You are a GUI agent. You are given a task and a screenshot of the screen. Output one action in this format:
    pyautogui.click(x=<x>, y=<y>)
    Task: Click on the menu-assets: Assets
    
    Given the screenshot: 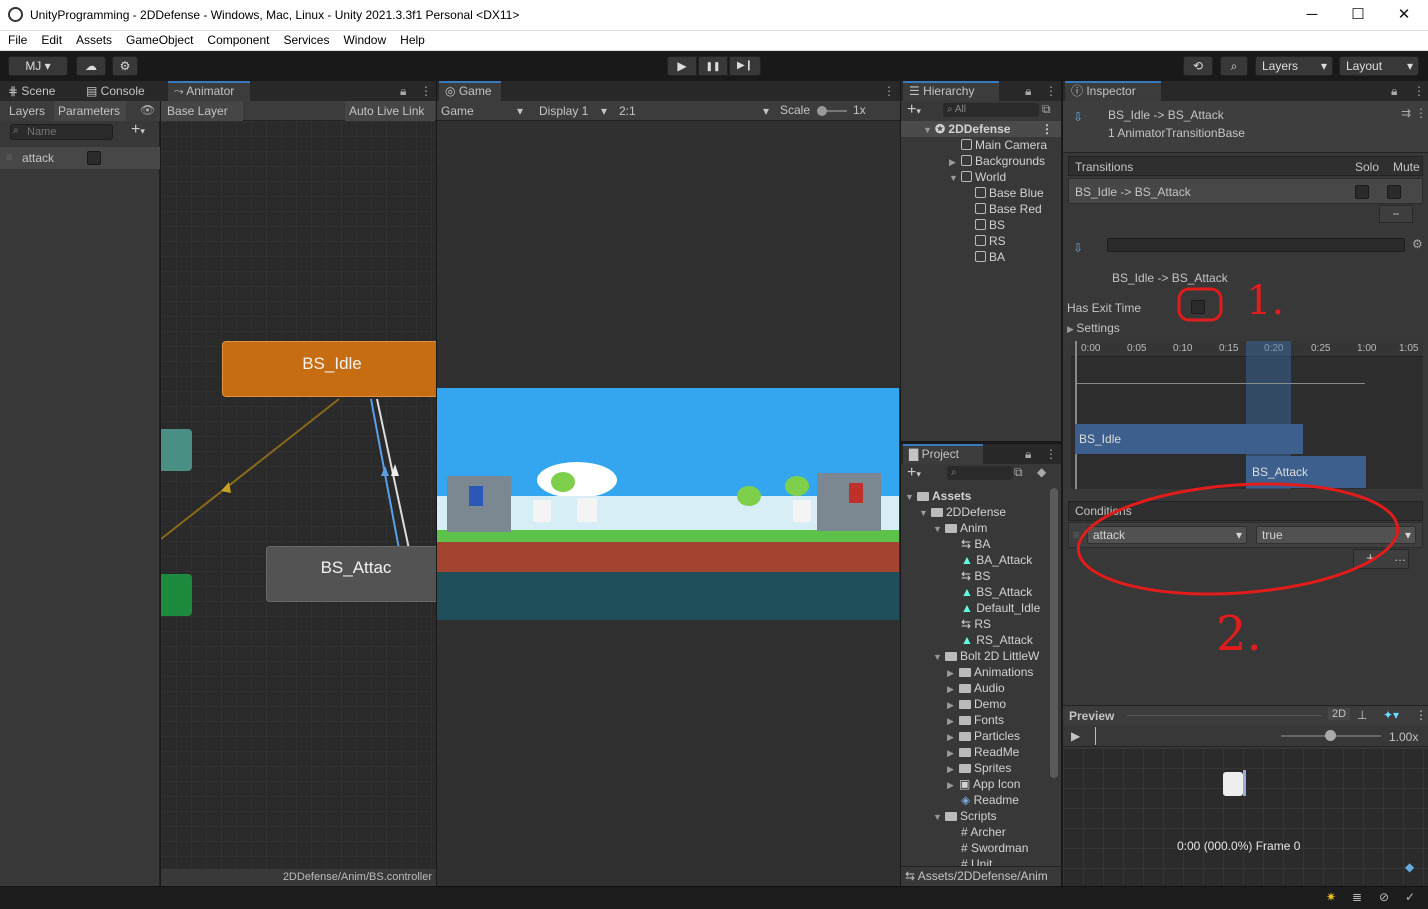 What is the action you would take?
    pyautogui.click(x=93, y=40)
    